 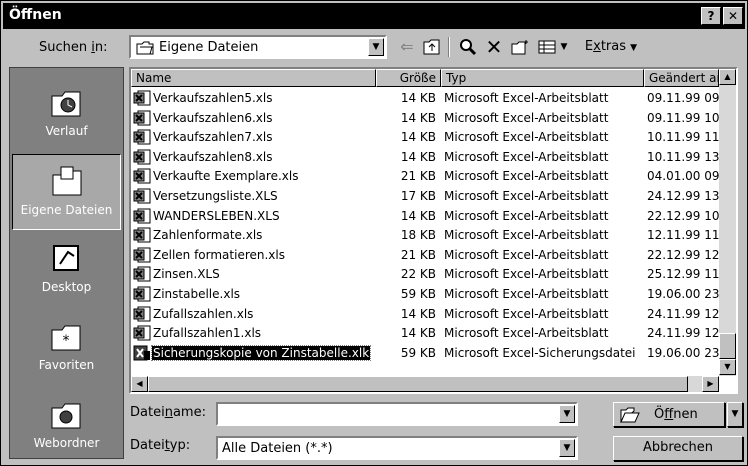 What do you see at coordinates (727, 367) in the screenshot?
I see `scroll-down-icon: ▼` at bounding box center [727, 367].